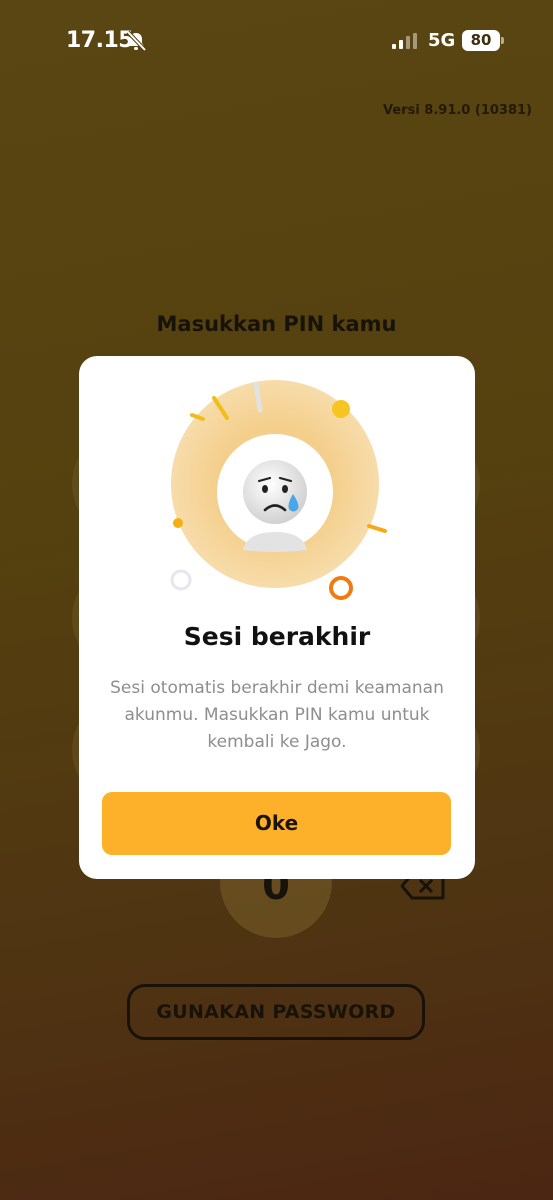  Describe the element at coordinates (276, 42) in the screenshot. I see `status-bar: 17.15 5G 80` at that location.